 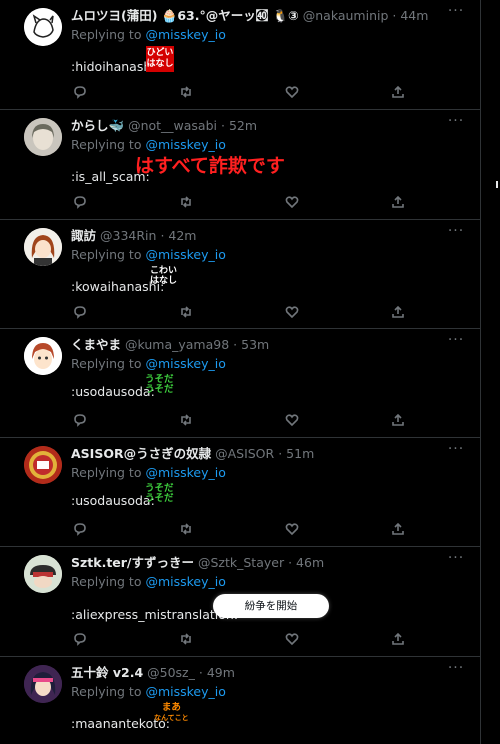 I want to click on emoji-text-line: なんてこと, so click(x=171, y=718).